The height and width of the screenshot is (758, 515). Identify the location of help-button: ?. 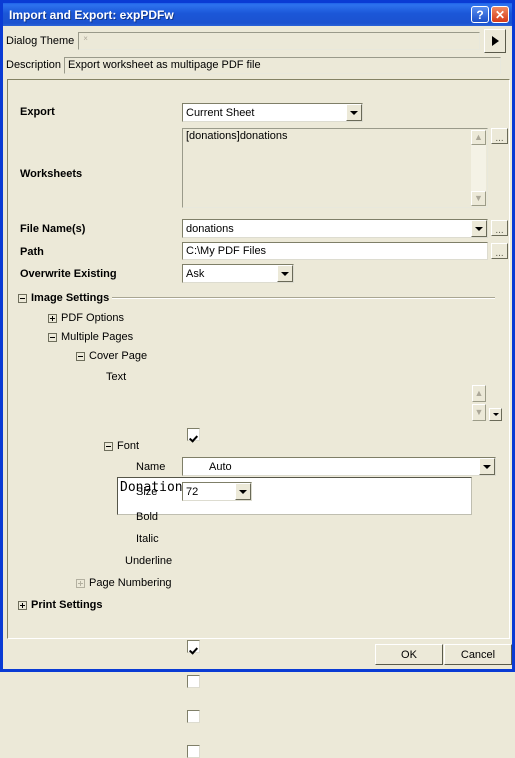
(480, 14).